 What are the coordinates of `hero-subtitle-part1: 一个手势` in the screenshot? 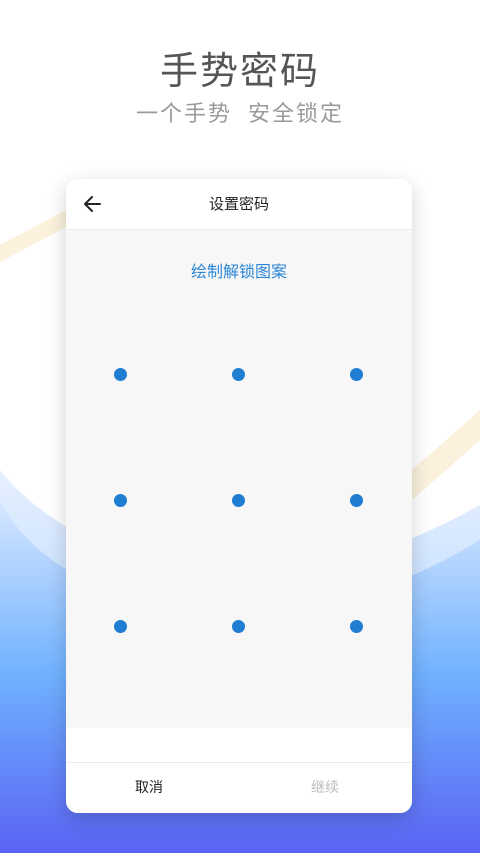 It's located at (183, 114).